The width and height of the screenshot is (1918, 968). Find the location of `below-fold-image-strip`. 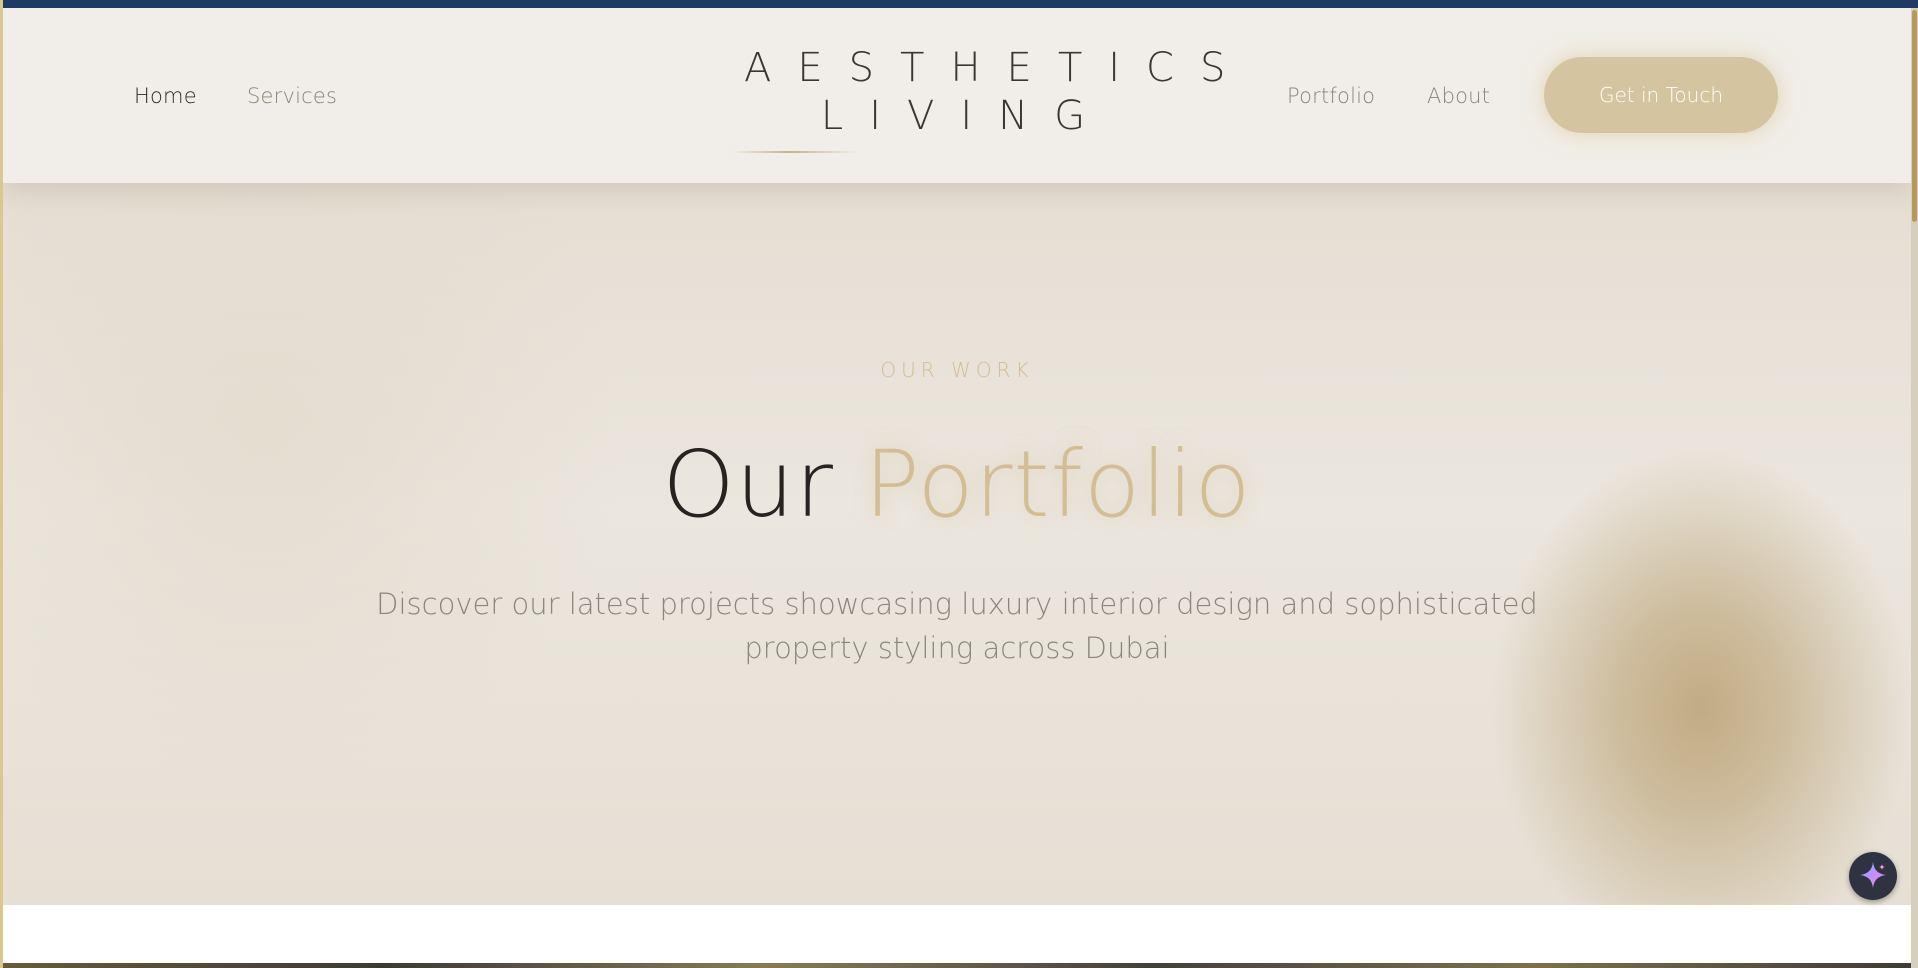

below-fold-image-strip is located at coordinates (959, 965).